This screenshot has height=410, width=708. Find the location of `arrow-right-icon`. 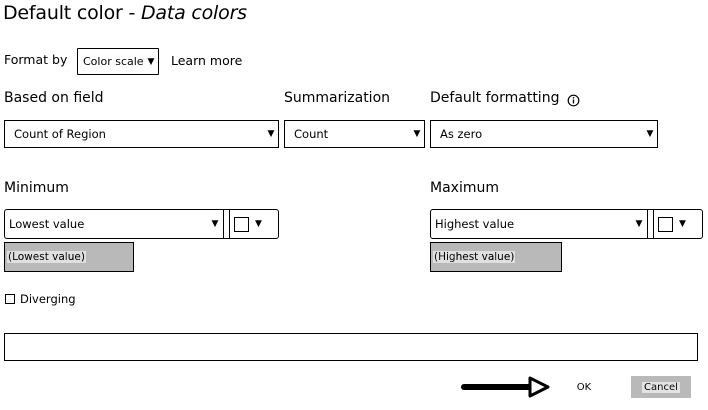

arrow-right-icon is located at coordinates (506, 387).